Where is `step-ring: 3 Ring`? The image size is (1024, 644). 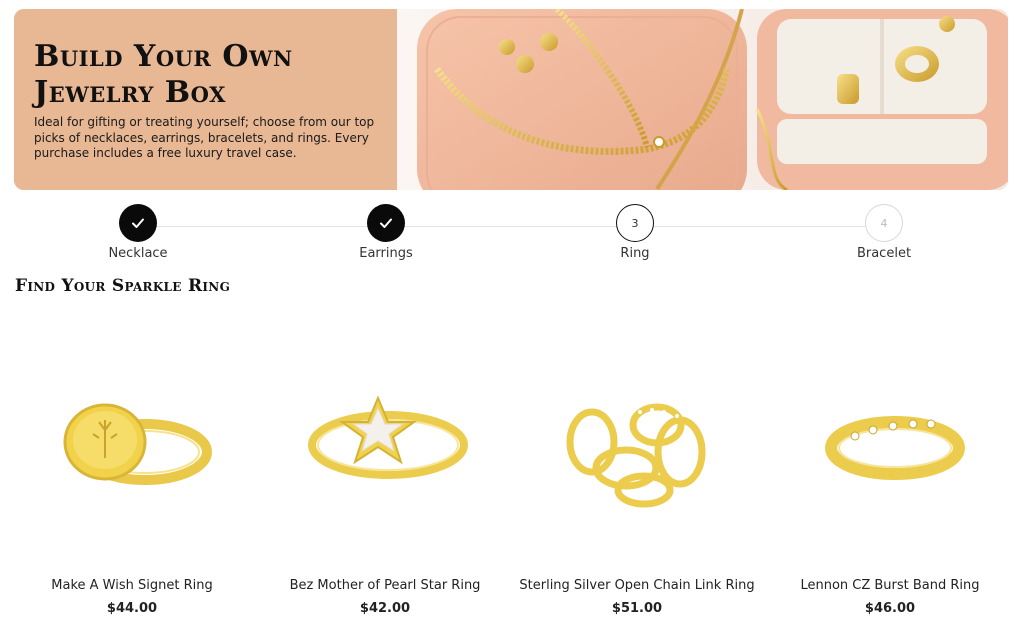
step-ring: 3 Ring is located at coordinates (635, 232).